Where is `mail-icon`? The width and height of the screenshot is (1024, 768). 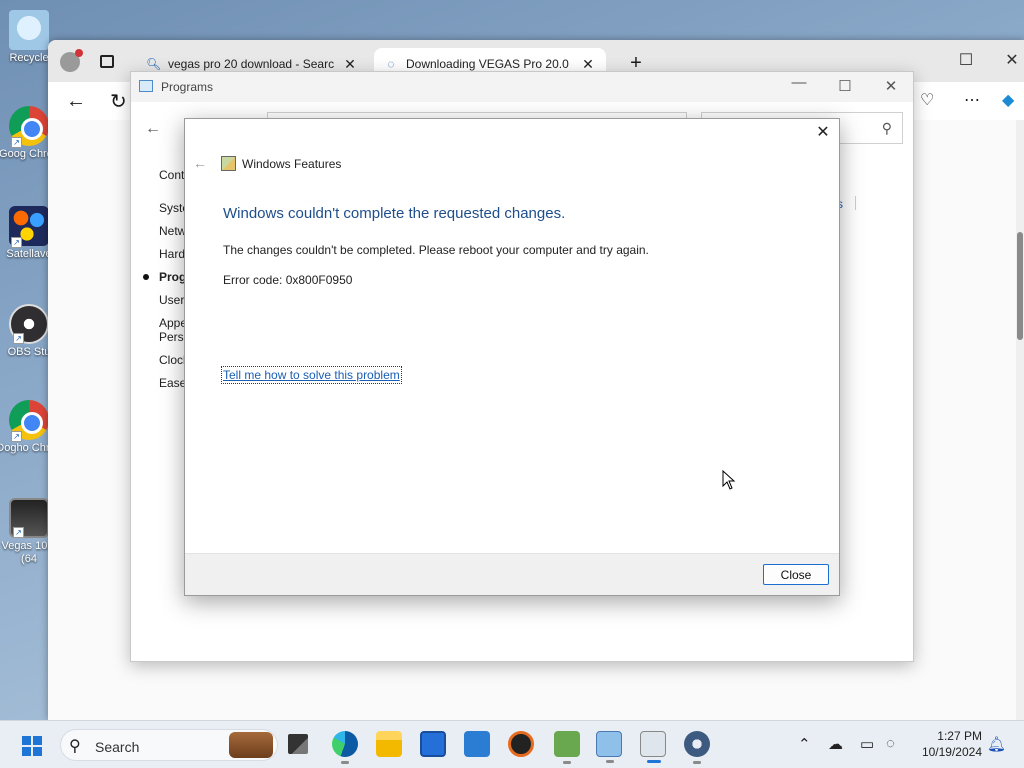
mail-icon is located at coordinates (477, 744).